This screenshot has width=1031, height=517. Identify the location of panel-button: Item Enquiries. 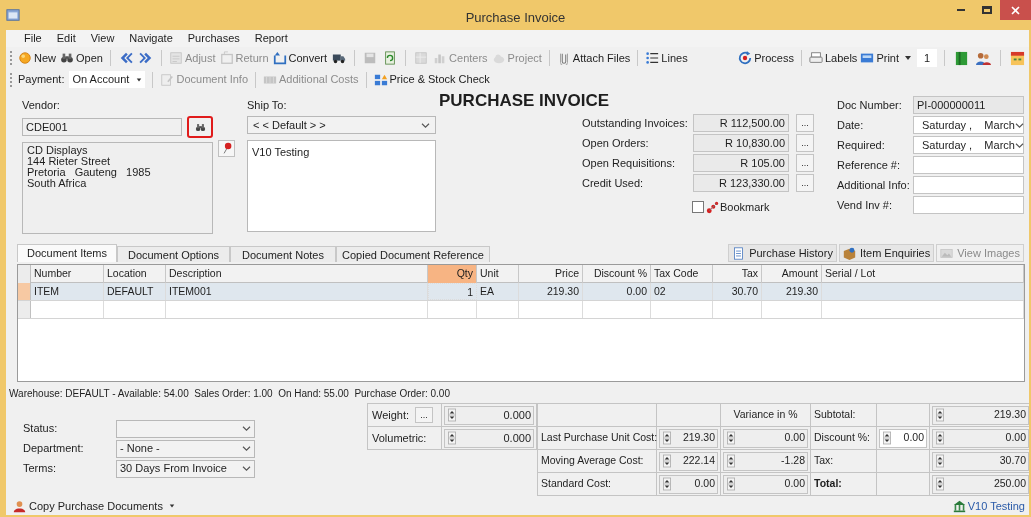
(886, 253).